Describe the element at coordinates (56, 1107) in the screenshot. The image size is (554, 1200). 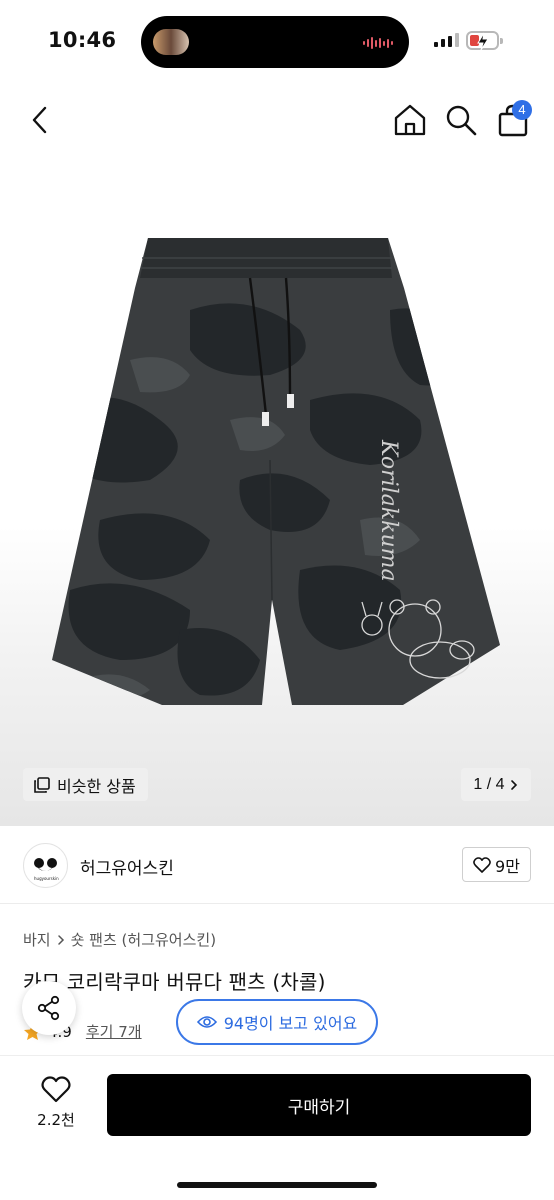
I see `wishlist-button: 2.2천` at that location.